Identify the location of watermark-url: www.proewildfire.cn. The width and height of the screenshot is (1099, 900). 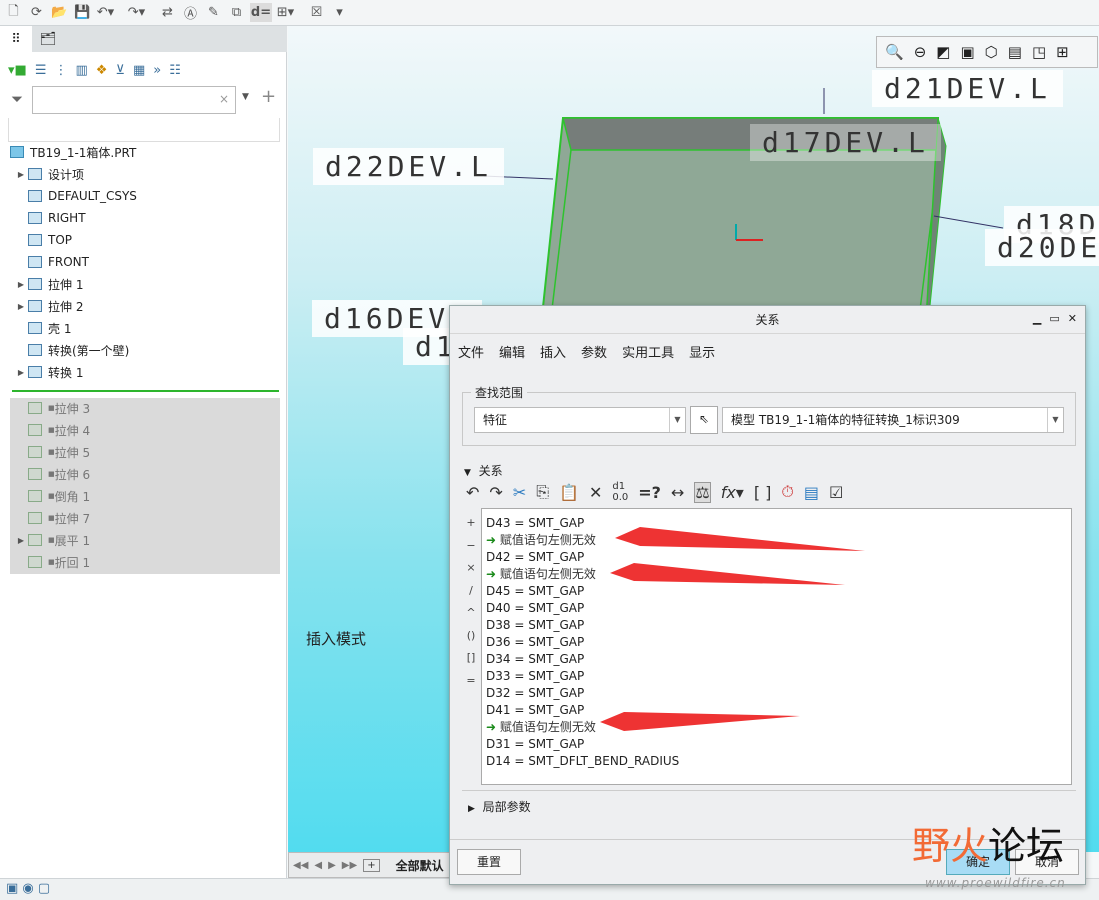
(995, 883).